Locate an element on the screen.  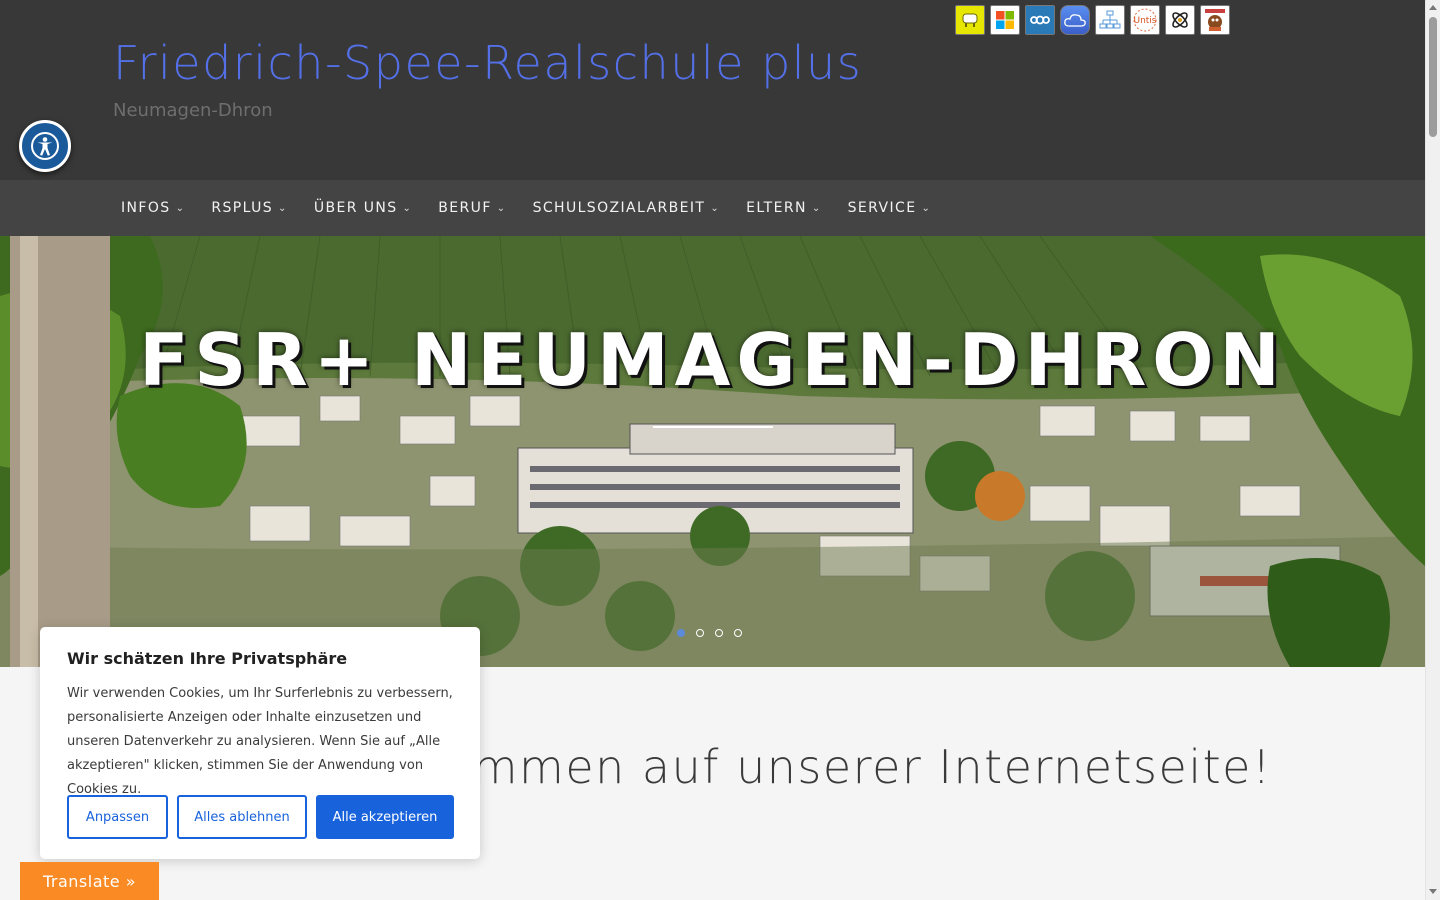
nav-item-rsplus: RSPLUS ⌄ is located at coordinates (249, 208).